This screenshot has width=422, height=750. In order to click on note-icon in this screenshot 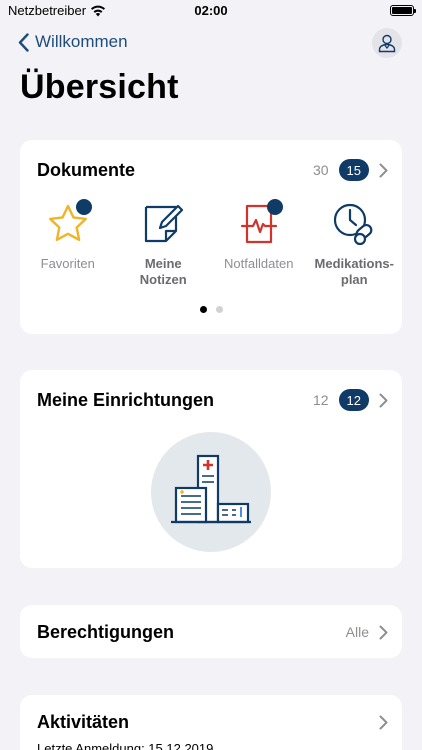, I will do `click(163, 224)`.